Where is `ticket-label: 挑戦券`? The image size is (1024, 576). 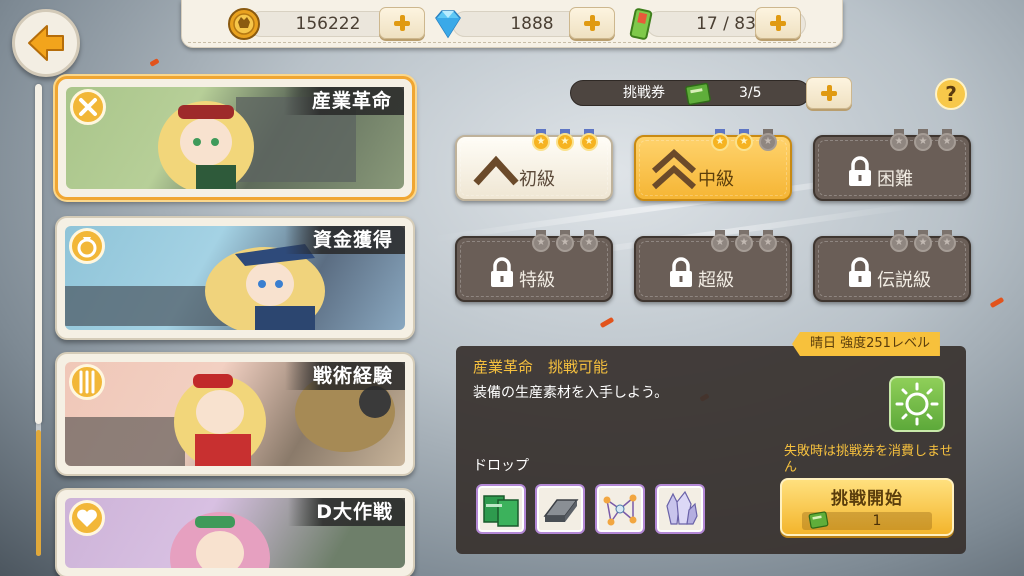
ticket-label: 挑戦券 is located at coordinates (644, 93).